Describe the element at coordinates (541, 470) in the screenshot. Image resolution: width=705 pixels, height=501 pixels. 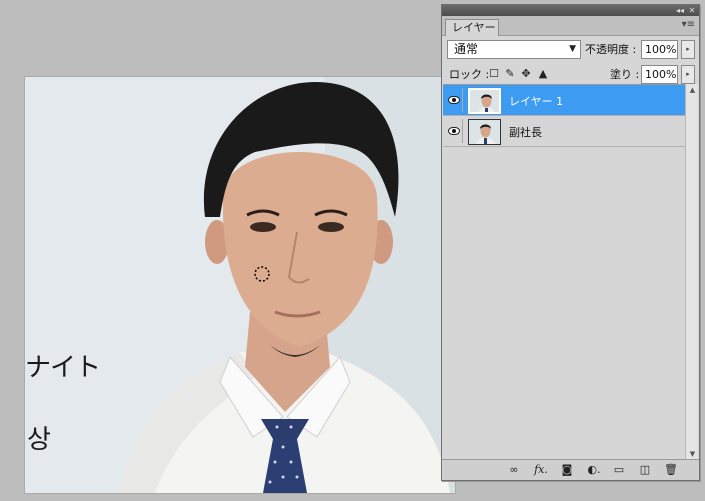
I see `fx-icon: fx.` at that location.